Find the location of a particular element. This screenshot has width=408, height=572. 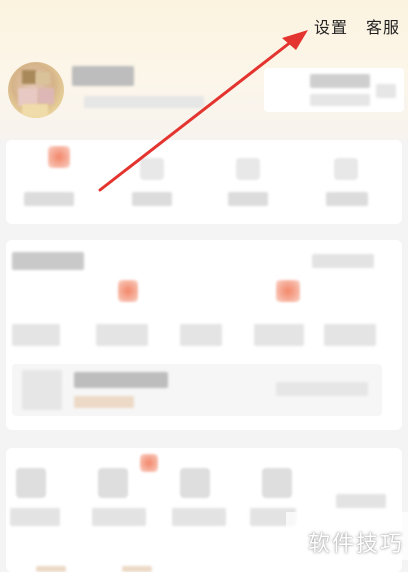

order-shortcuts-card is located at coordinates (204, 182).